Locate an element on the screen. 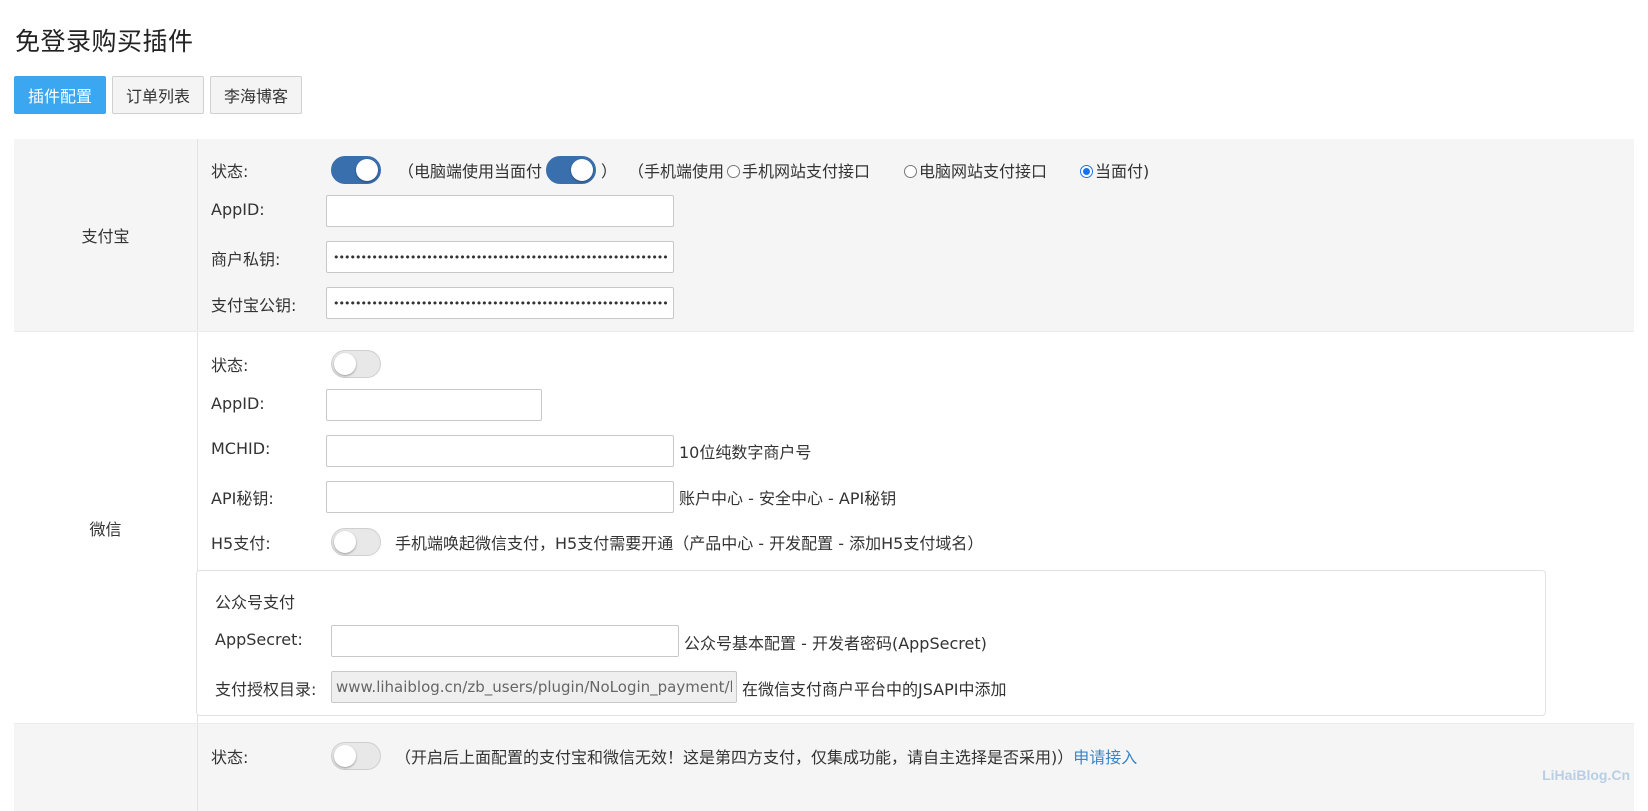 The image size is (1648, 811). alipay-pc-facepay-toggle is located at coordinates (571, 170).